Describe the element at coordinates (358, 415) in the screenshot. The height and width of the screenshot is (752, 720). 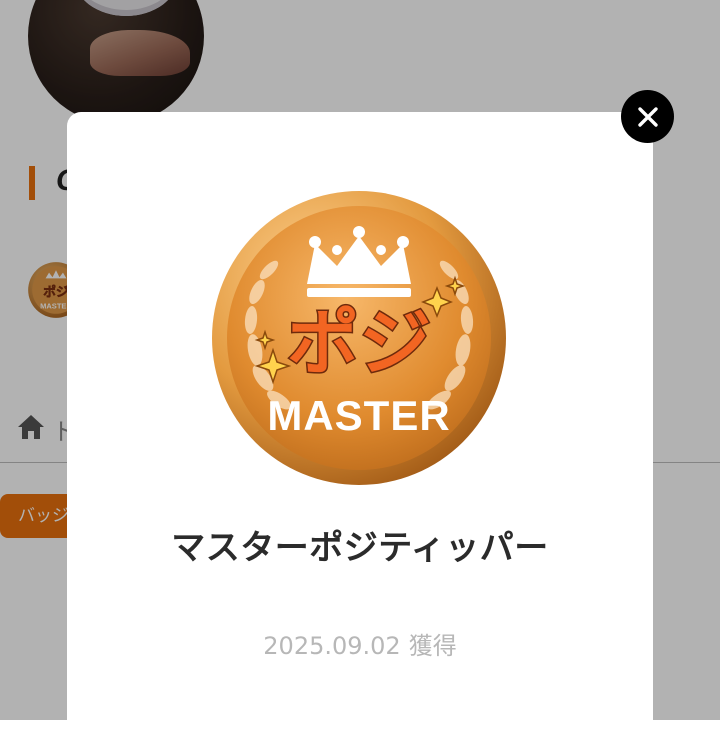
I see `badge-logo-subtext: MASTER` at that location.